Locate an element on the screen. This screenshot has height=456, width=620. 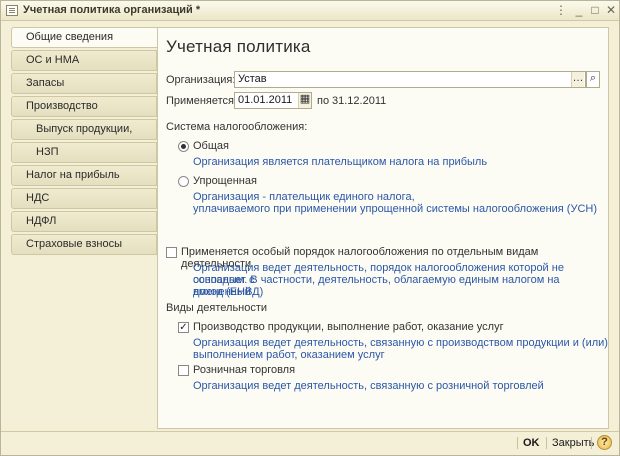
retail-checkbox is located at coordinates (183, 370).